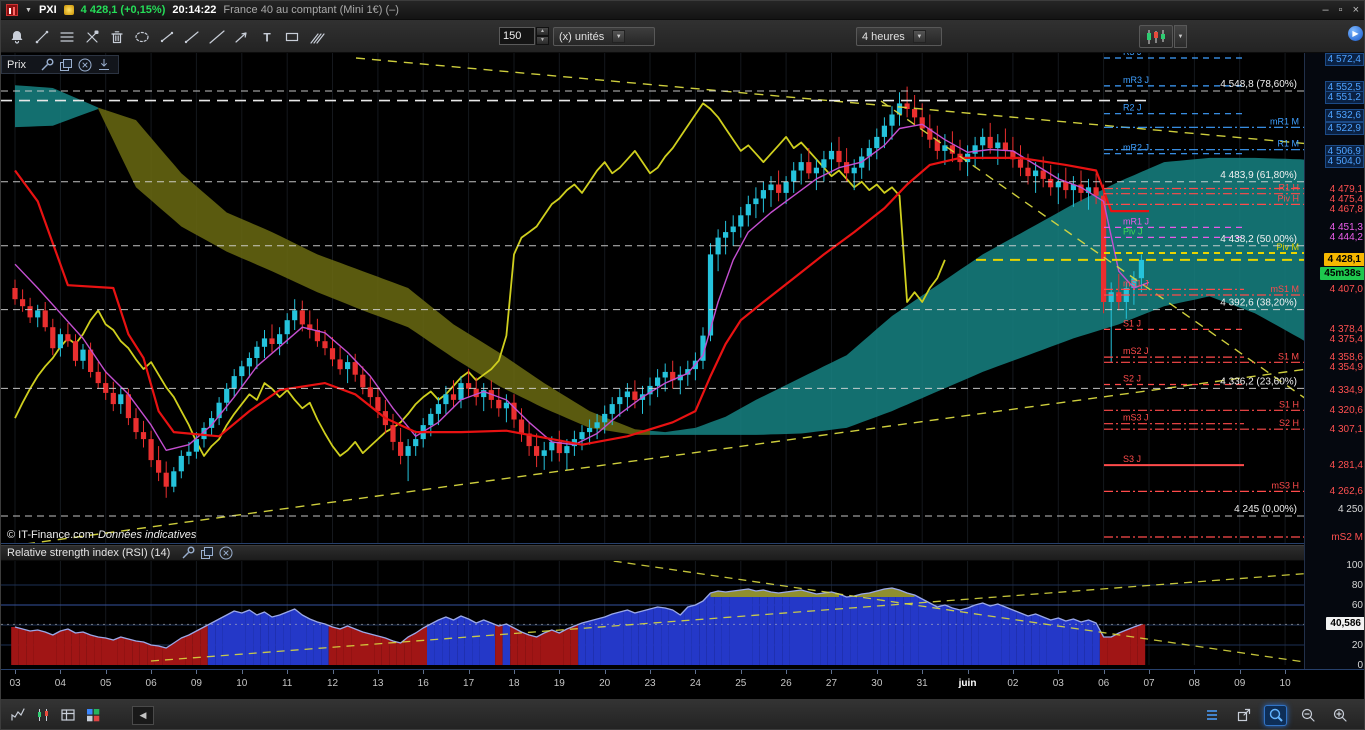  I want to click on download-icon, so click(104, 64).